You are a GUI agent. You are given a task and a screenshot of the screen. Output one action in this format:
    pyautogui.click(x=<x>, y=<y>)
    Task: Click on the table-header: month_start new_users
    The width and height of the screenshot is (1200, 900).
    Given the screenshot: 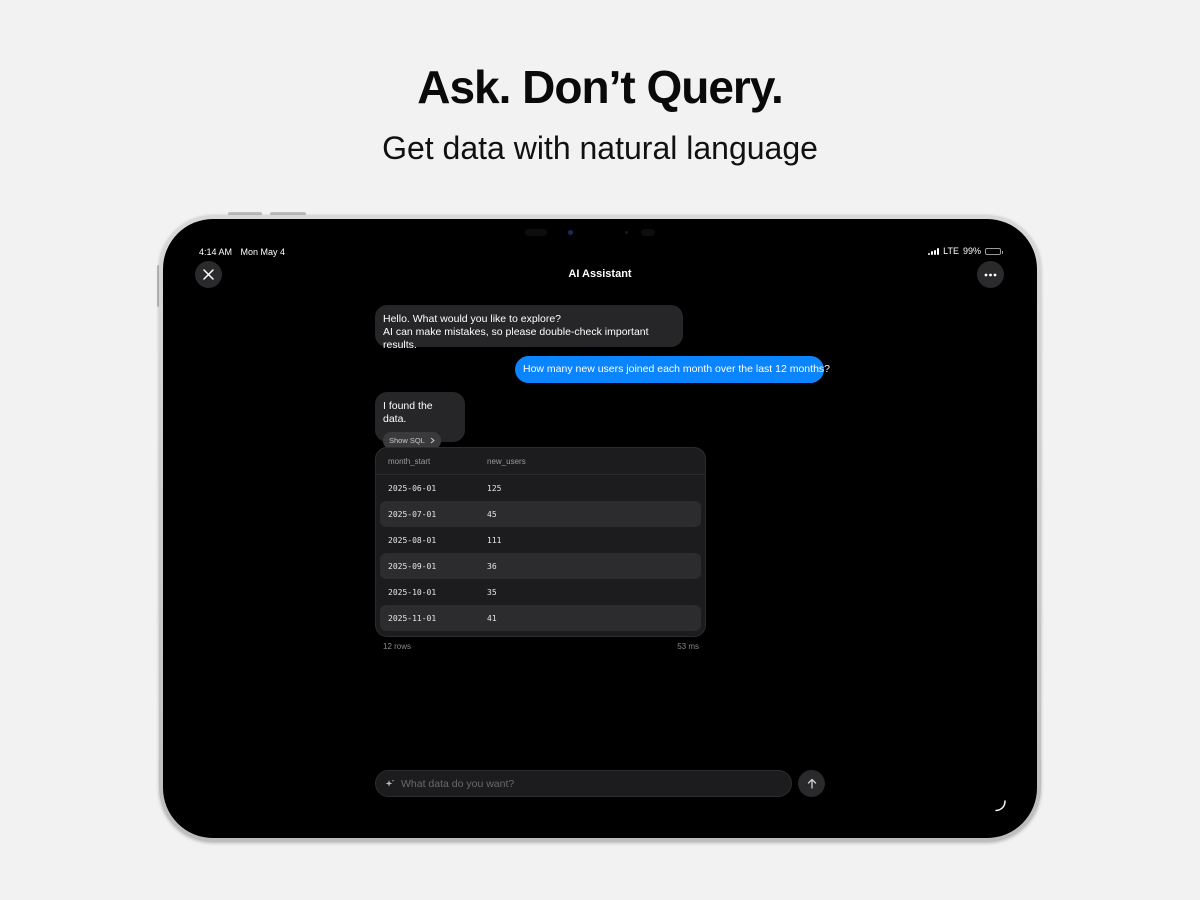 What is the action you would take?
    pyautogui.click(x=540, y=461)
    